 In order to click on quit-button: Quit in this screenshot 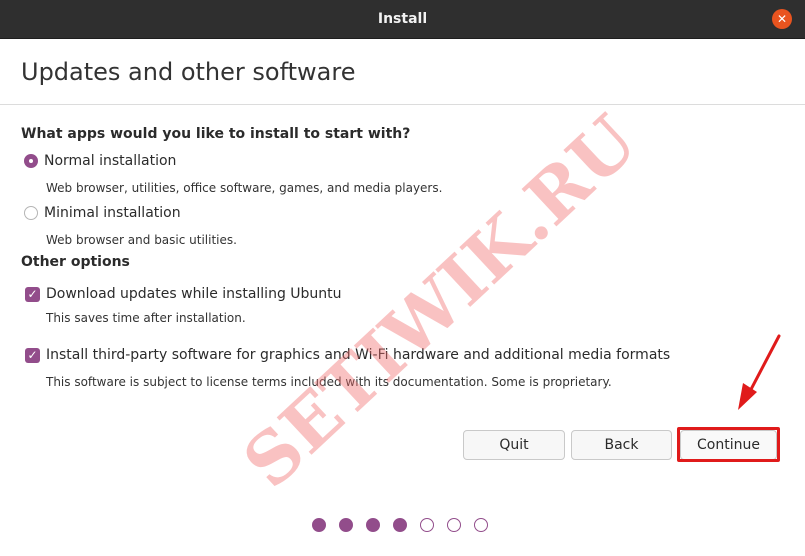, I will do `click(514, 445)`.